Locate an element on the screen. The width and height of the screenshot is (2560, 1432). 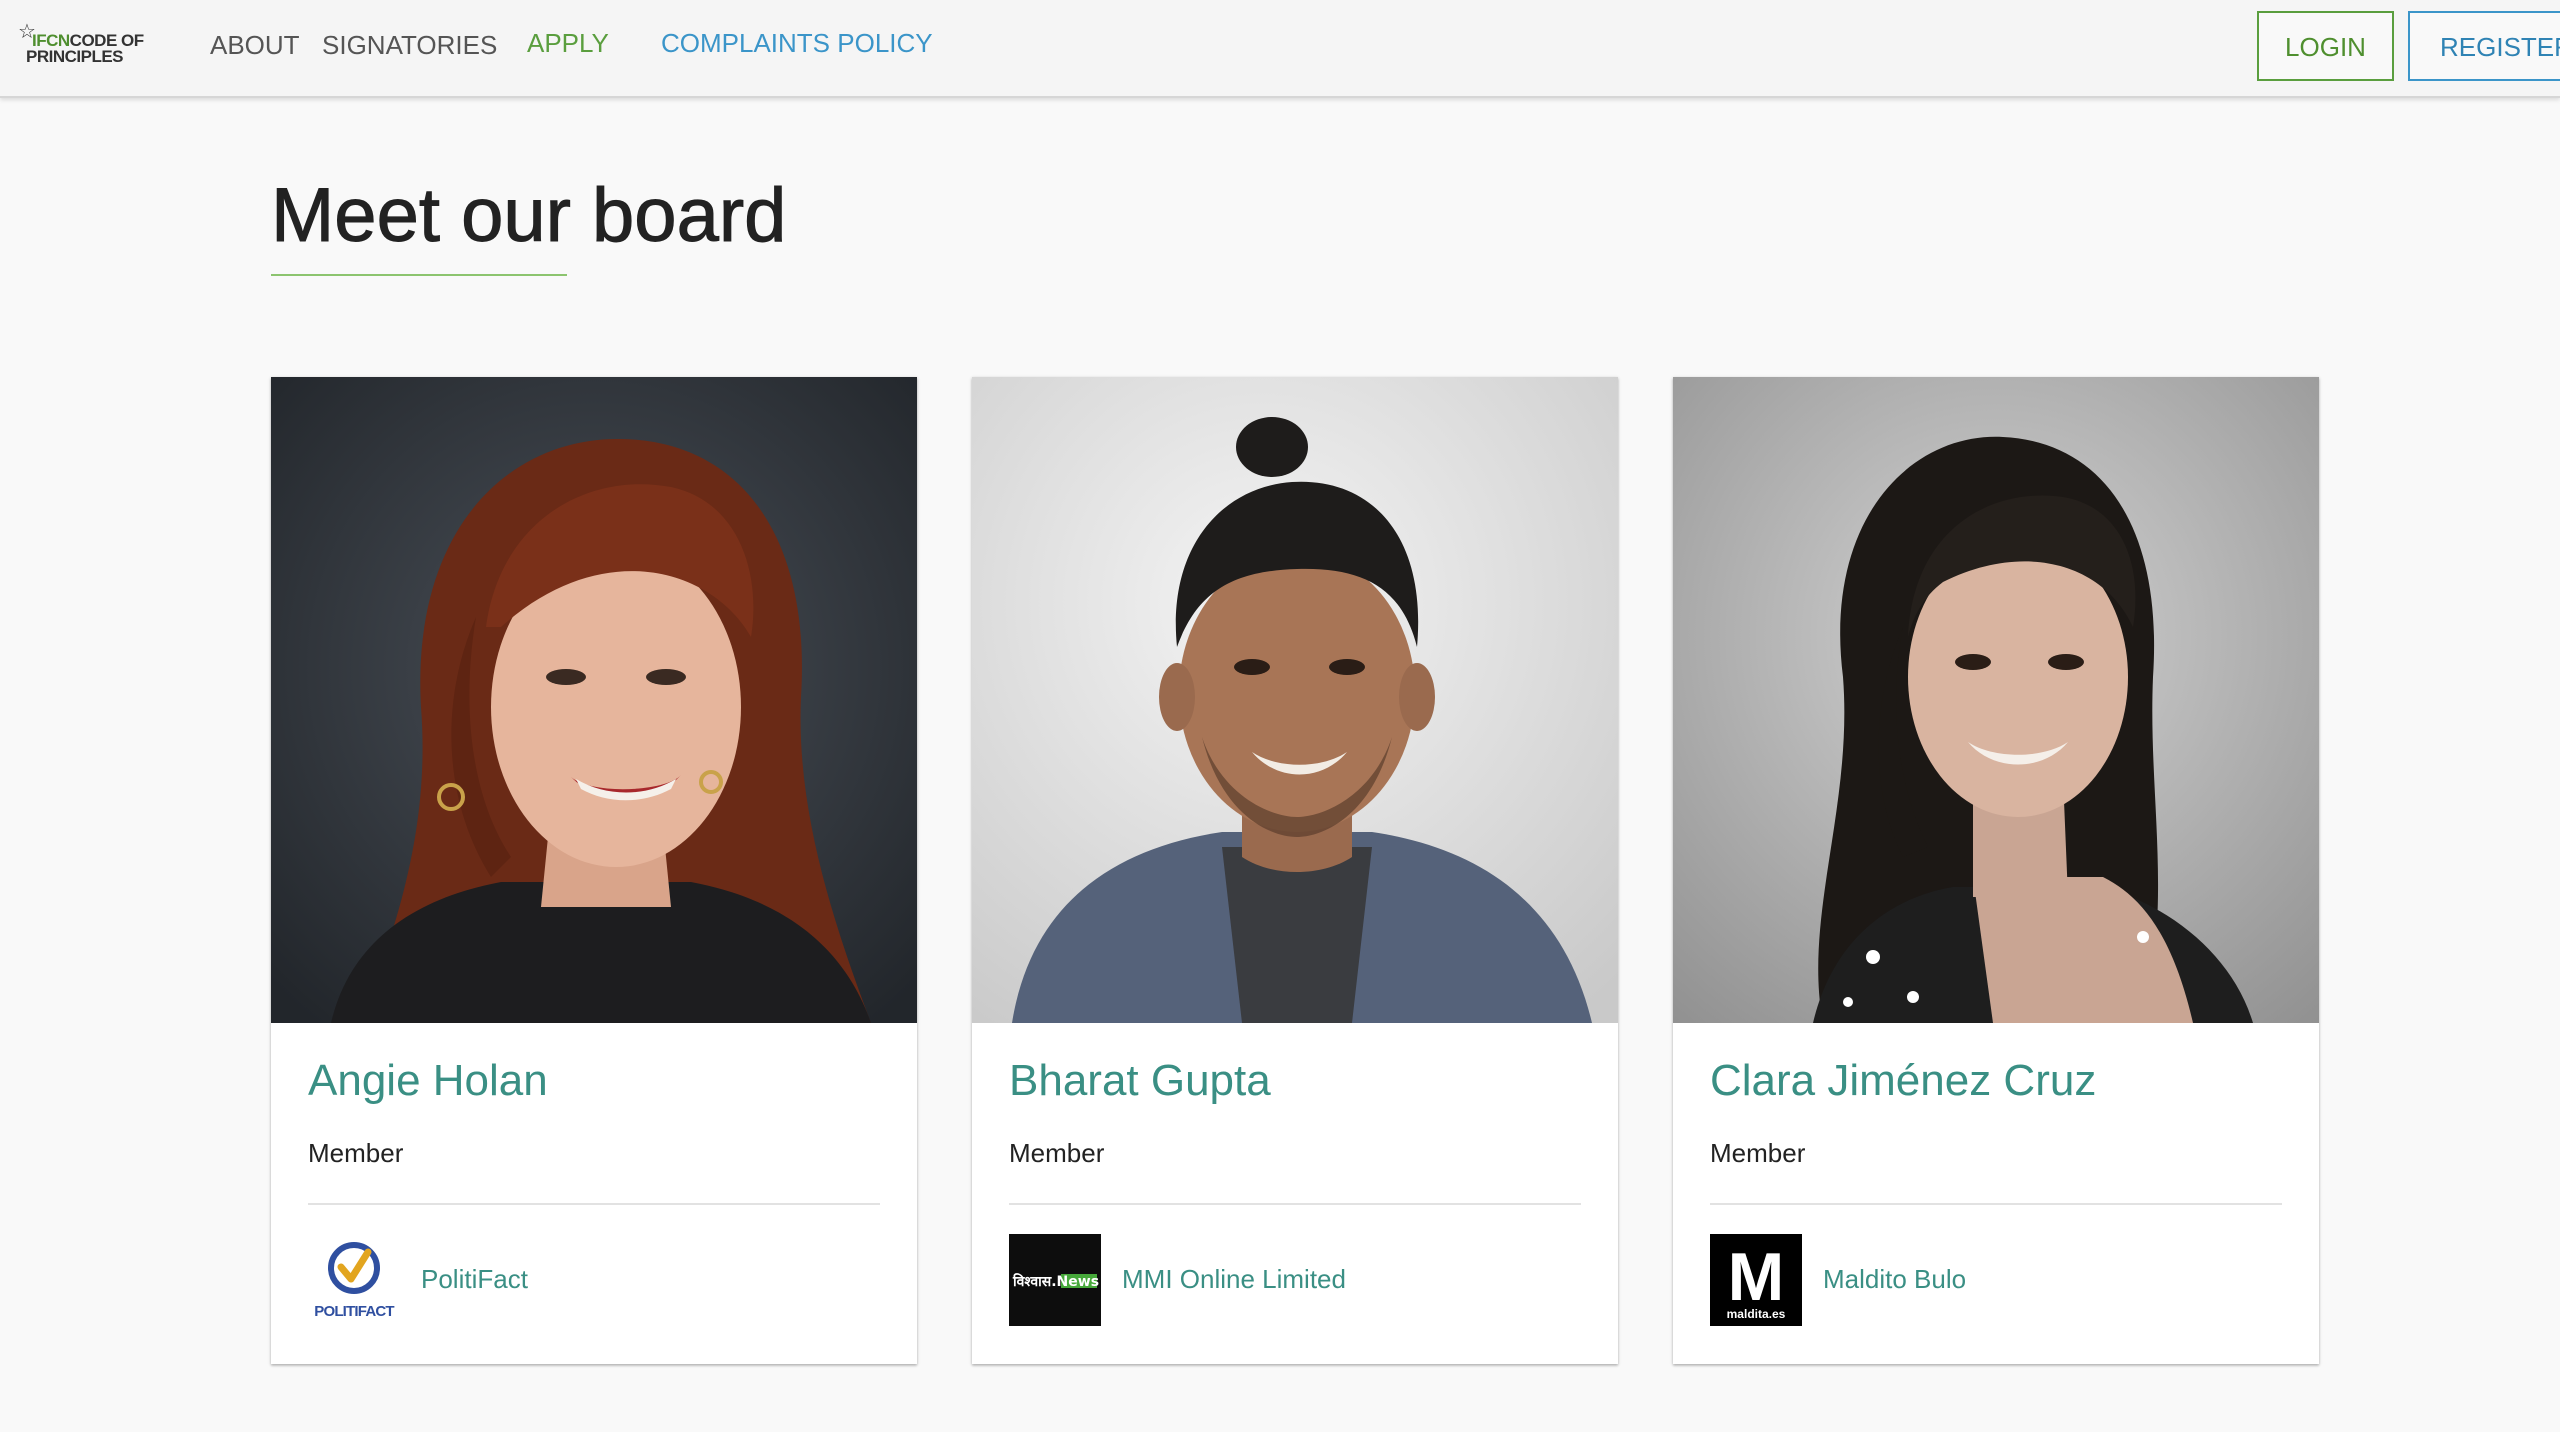
maldita-logo: M maldita.es is located at coordinates (1756, 1280).